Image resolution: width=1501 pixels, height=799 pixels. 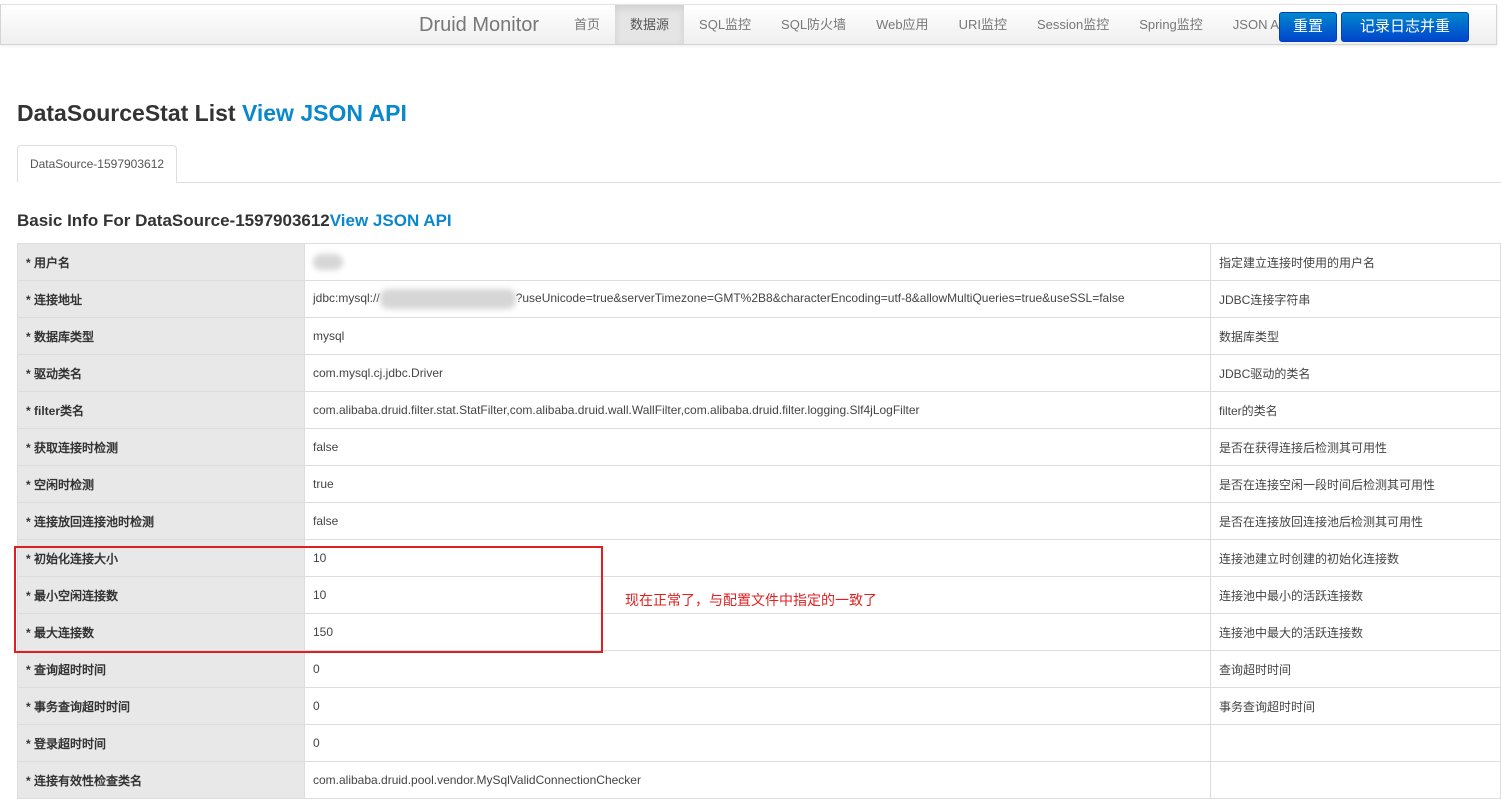 What do you see at coordinates (1355, 669) in the screenshot?
I see `row-desc: 查询超时时间` at bounding box center [1355, 669].